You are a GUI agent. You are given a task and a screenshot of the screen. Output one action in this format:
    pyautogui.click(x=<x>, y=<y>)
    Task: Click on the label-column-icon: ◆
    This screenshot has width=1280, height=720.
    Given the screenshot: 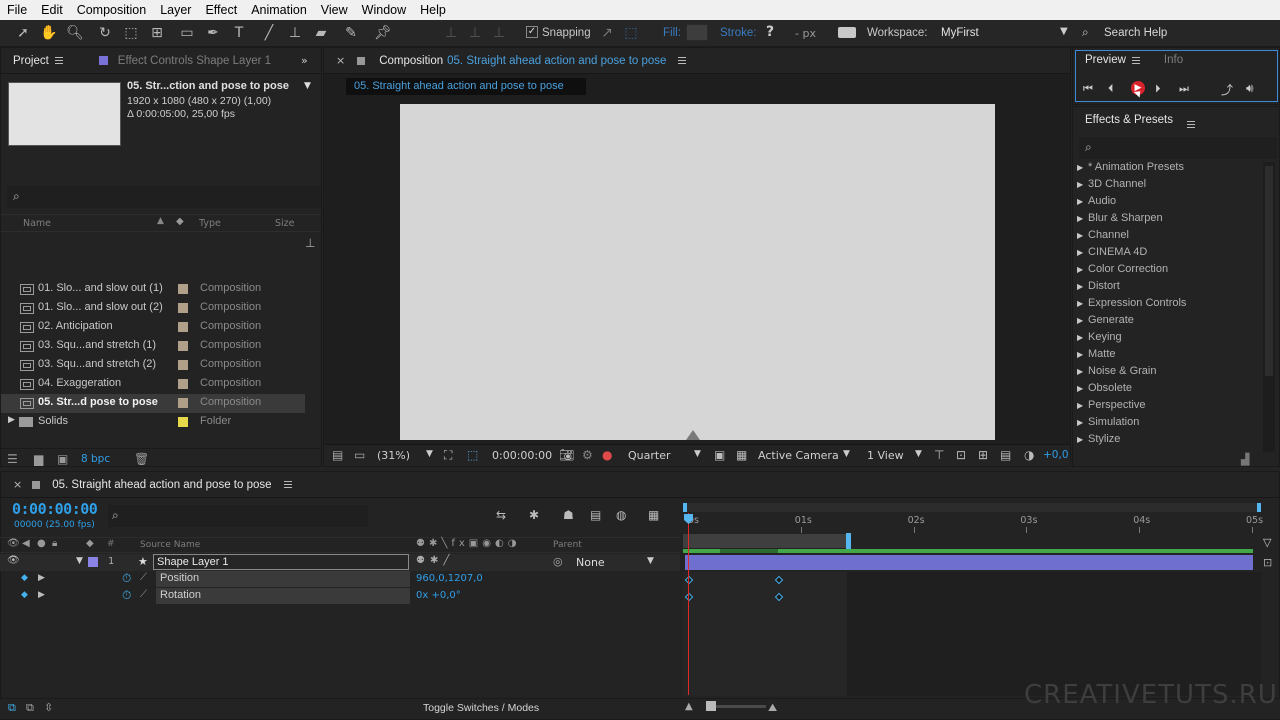 What is the action you would take?
    pyautogui.click(x=180, y=221)
    